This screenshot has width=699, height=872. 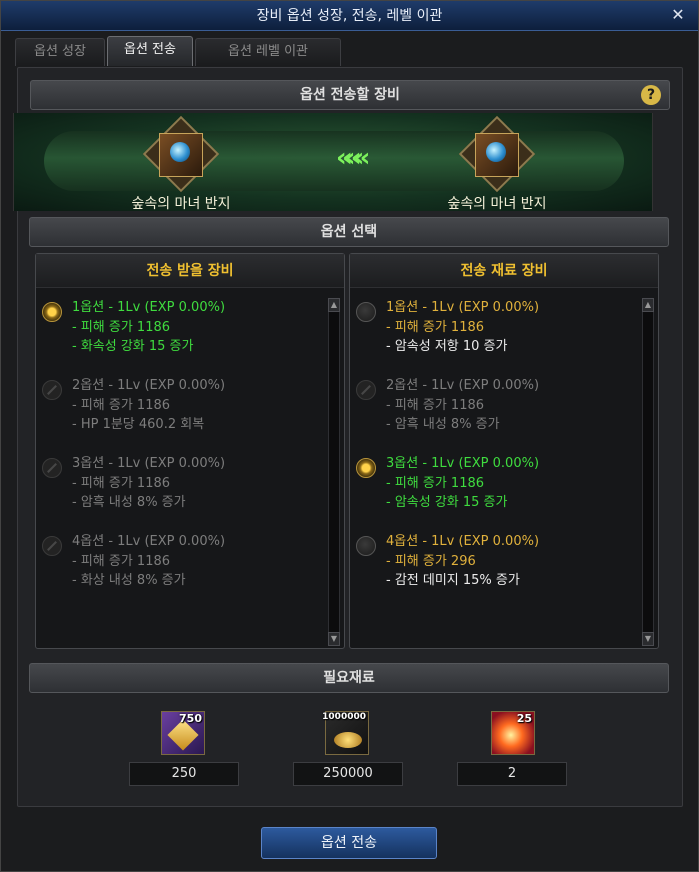 I want to click on window-title: 장비 옵션 성장, 전송, 레벨 이관, so click(x=349, y=16).